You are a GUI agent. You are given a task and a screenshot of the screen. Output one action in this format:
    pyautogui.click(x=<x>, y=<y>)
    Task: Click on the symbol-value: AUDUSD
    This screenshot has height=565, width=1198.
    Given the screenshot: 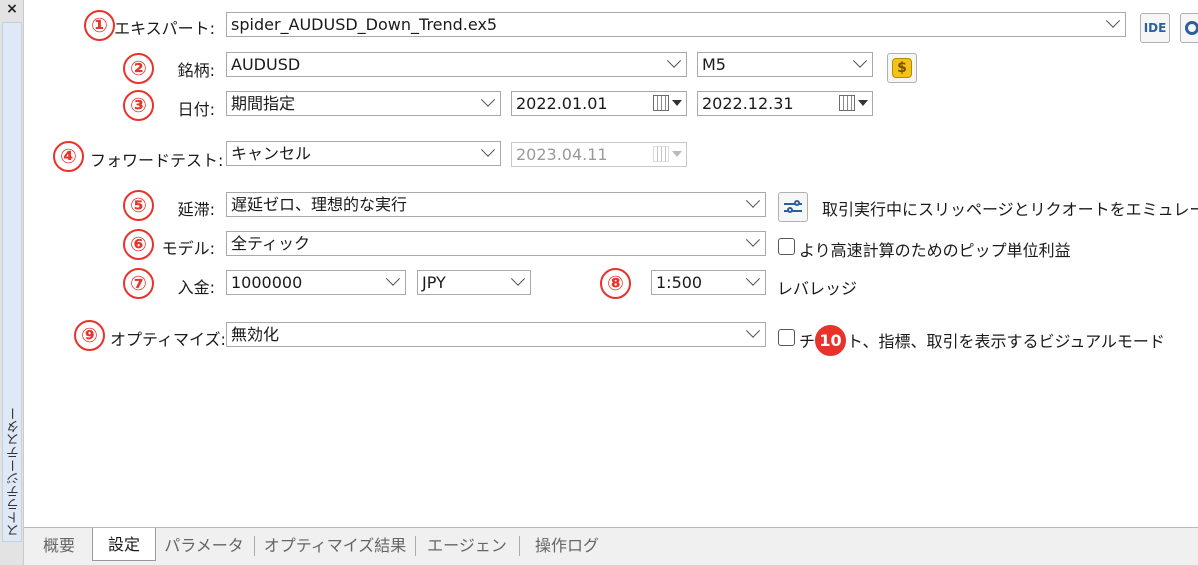 What is the action you would take?
    pyautogui.click(x=266, y=64)
    